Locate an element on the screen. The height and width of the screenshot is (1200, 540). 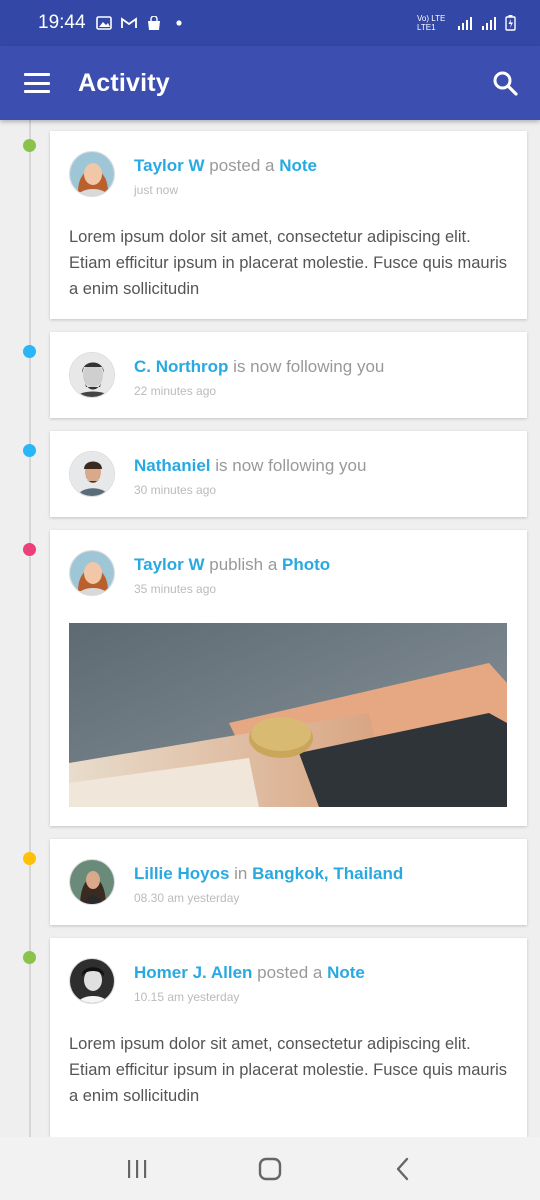
activity-line: Homer J. Allen posted a Note is located at coordinates (249, 973).